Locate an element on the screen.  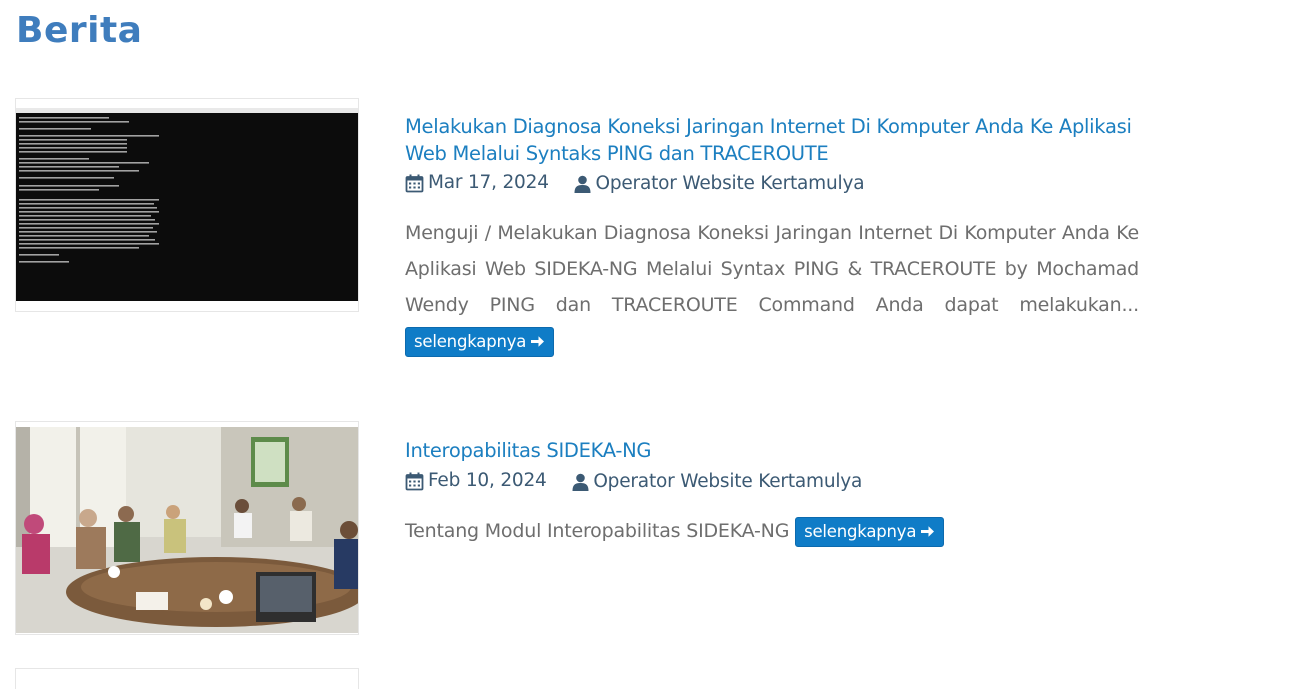
page-title: Berita is located at coordinates (79, 30).